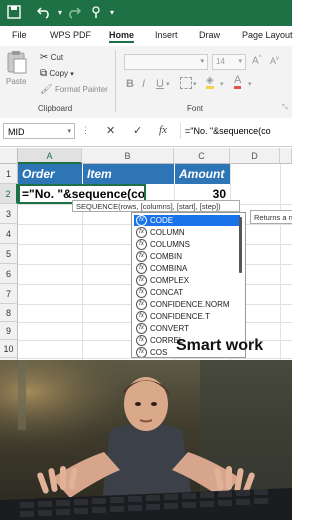 The height and width of the screenshot is (520, 320). What do you see at coordinates (9, 331) in the screenshot?
I see `row-header-9: 9` at bounding box center [9, 331].